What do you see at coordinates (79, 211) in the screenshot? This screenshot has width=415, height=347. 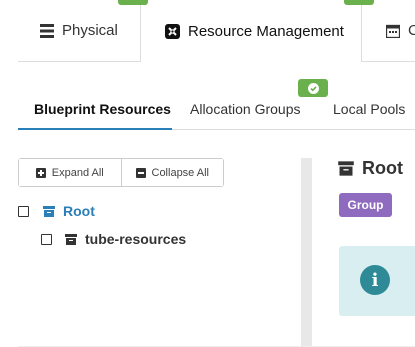 I see `tree-node-root-label: Root` at bounding box center [79, 211].